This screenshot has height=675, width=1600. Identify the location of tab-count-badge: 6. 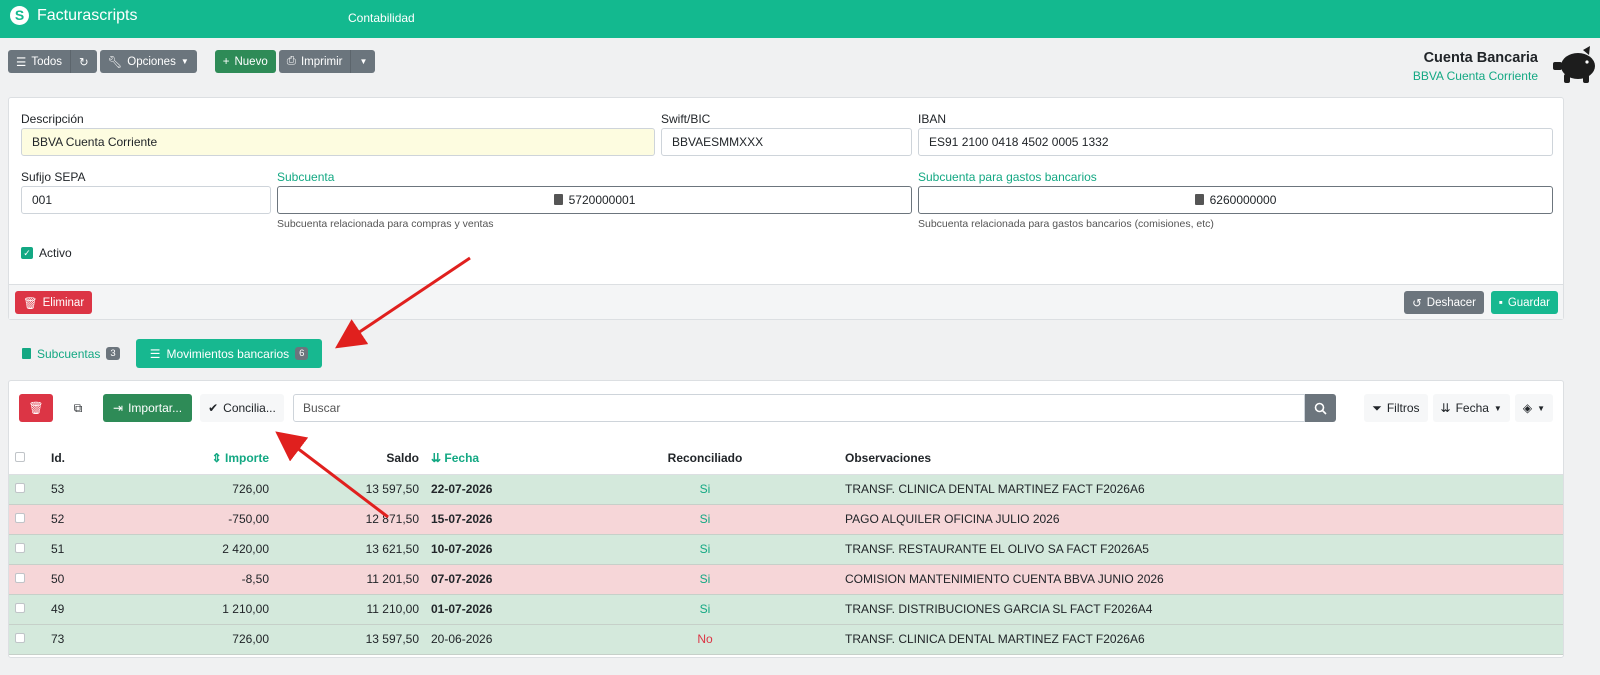
(302, 353).